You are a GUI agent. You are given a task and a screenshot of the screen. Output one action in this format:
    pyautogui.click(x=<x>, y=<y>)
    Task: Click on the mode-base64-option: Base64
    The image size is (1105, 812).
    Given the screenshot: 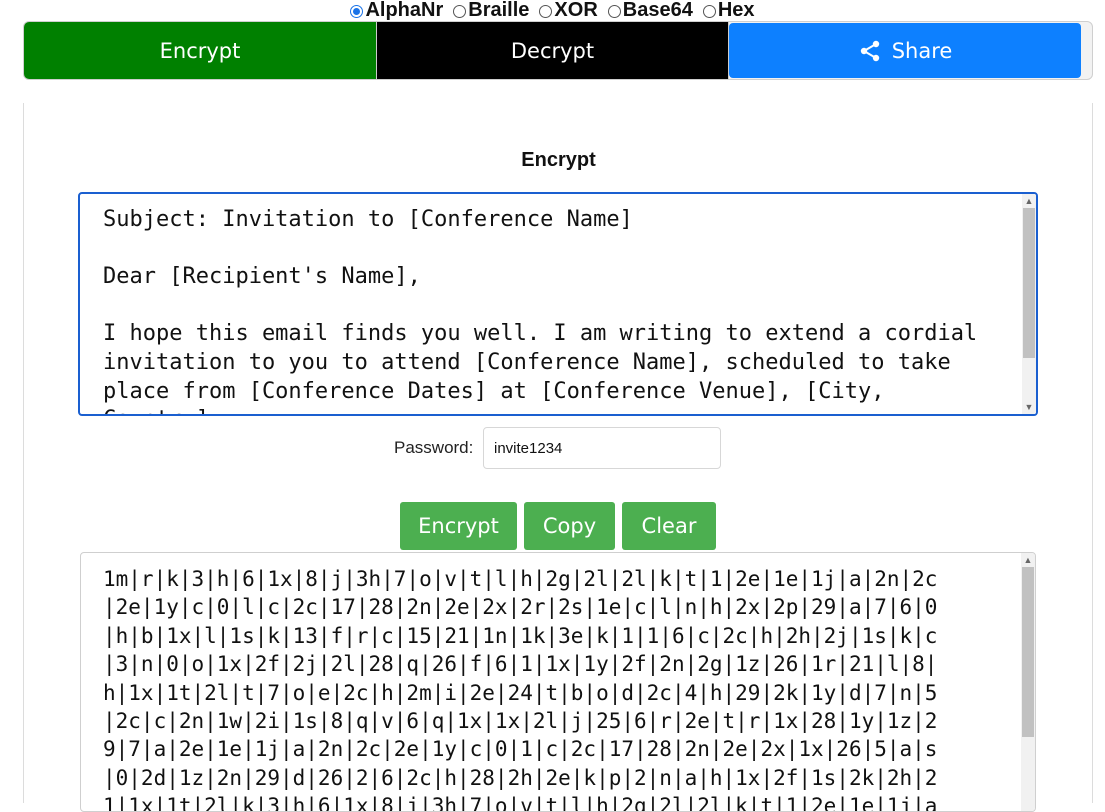 What is the action you would take?
    pyautogui.click(x=650, y=10)
    